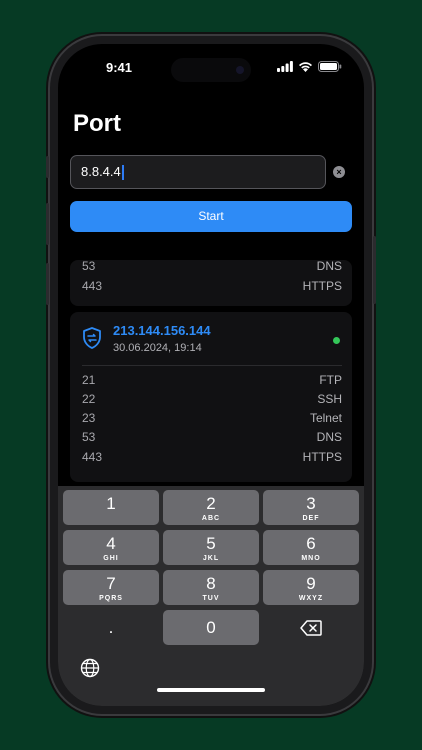 The image size is (422, 750). I want to click on delete-key, so click(311, 627).